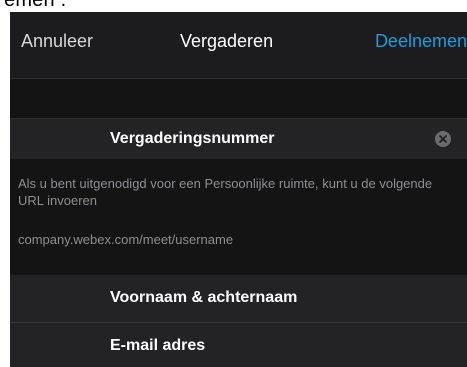 The width and height of the screenshot is (467, 367). I want to click on clear-icon, so click(443, 139).